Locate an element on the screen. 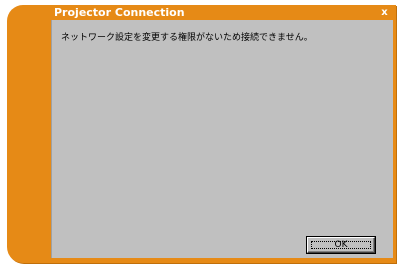 The width and height of the screenshot is (398, 268). ok-button: OK is located at coordinates (341, 245).